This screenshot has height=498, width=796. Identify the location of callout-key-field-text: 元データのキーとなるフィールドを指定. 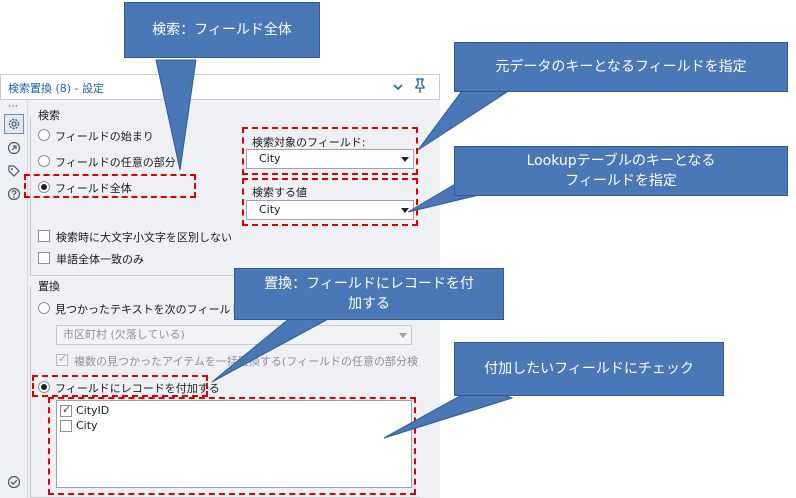
(621, 67).